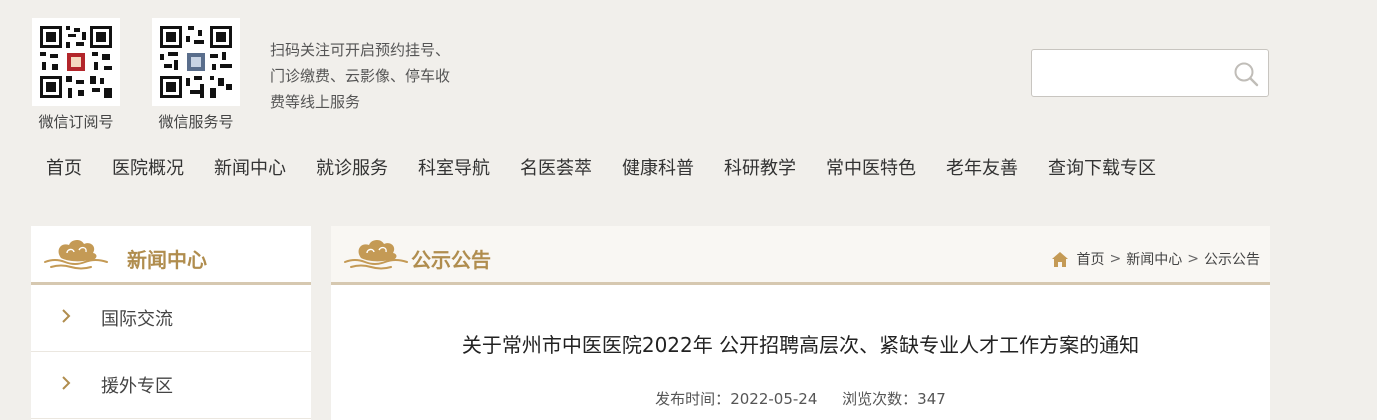  I want to click on qr-caption: 微信订阅号, so click(76, 122).